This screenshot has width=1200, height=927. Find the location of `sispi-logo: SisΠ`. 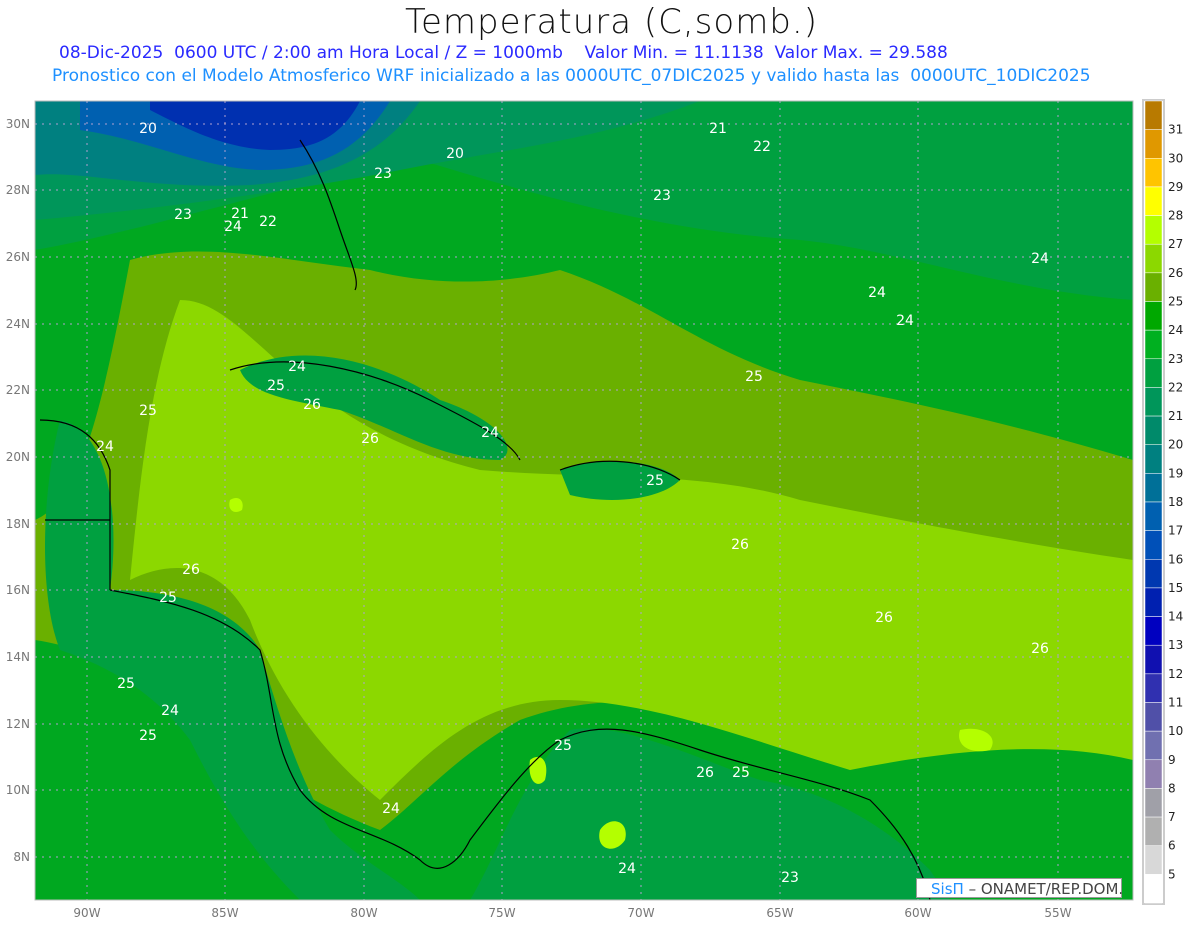

sispi-logo: SisΠ is located at coordinates (947, 889).